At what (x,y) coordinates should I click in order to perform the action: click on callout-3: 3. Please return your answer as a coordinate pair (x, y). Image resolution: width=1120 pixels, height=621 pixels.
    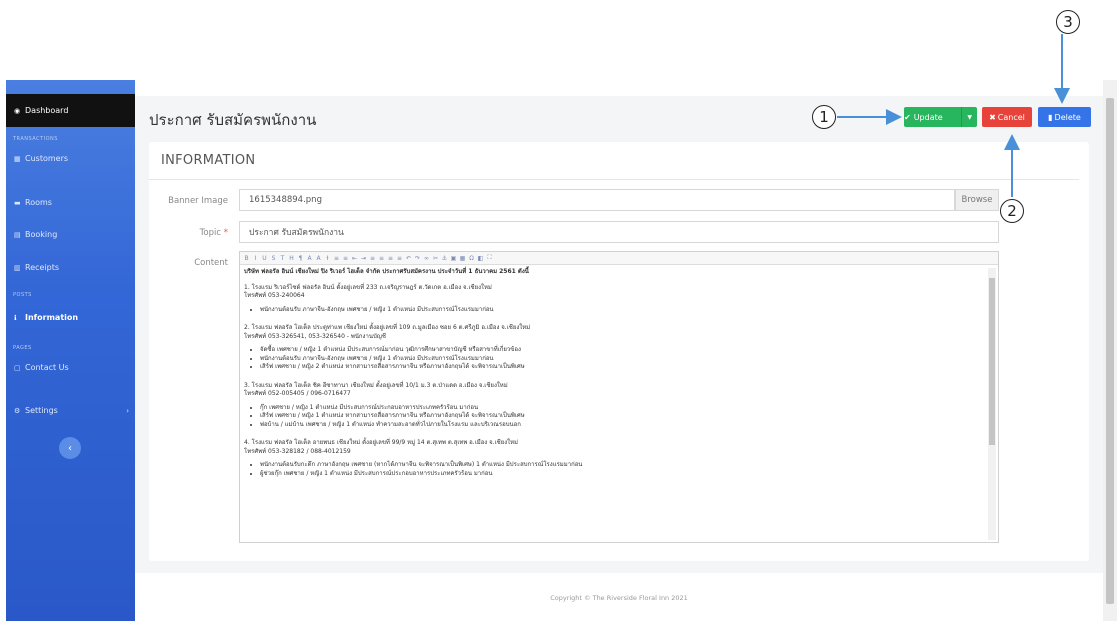
    Looking at the image, I should click on (1068, 22).